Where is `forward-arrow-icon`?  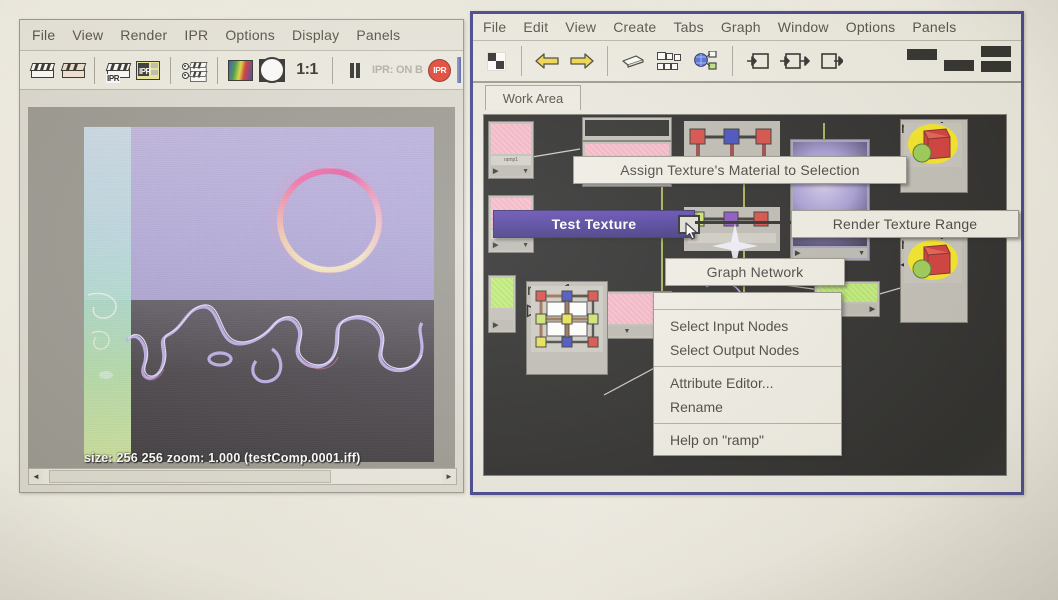
forward-arrow-icon is located at coordinates (582, 61).